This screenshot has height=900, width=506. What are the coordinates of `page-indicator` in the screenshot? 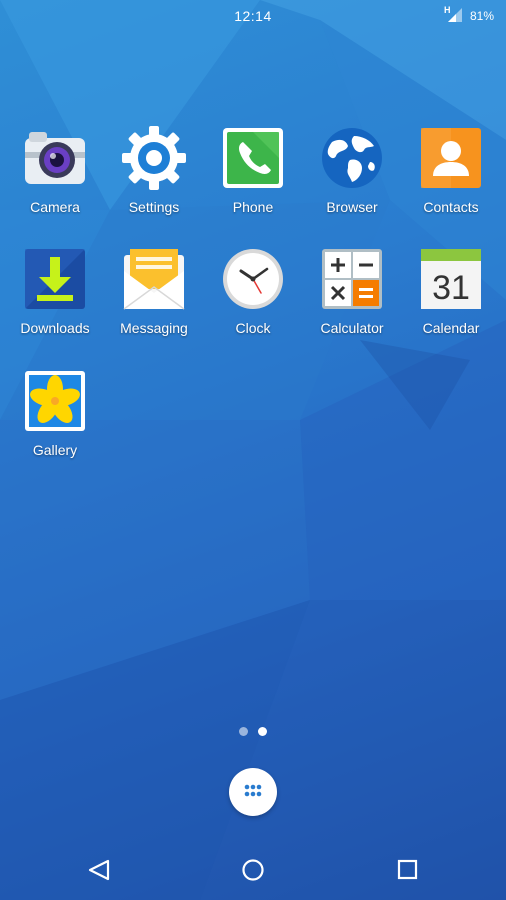 It's located at (253, 733).